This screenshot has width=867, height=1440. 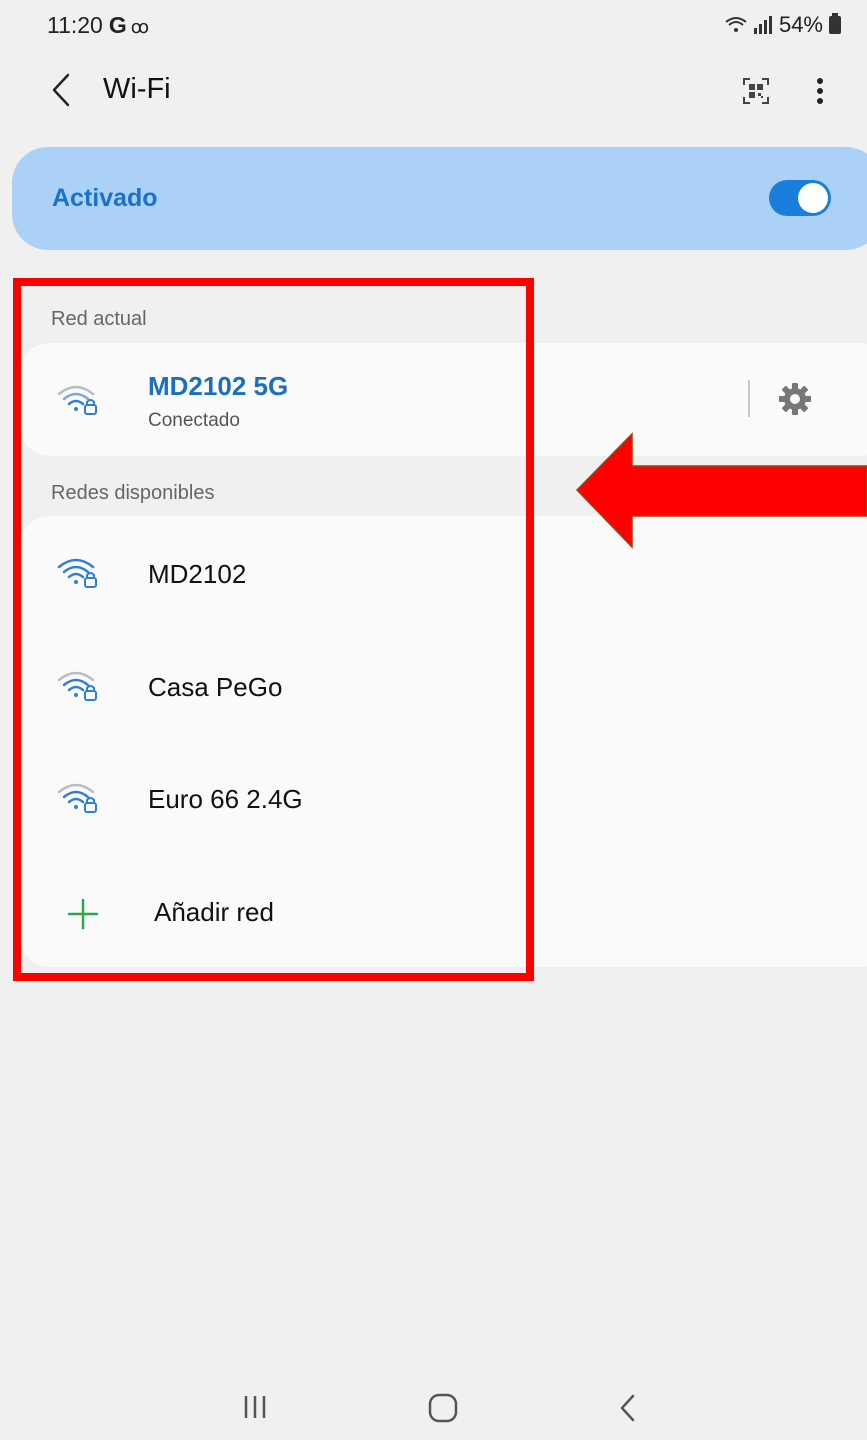 What do you see at coordinates (800, 24) in the screenshot?
I see `battery-percent: 54%` at bounding box center [800, 24].